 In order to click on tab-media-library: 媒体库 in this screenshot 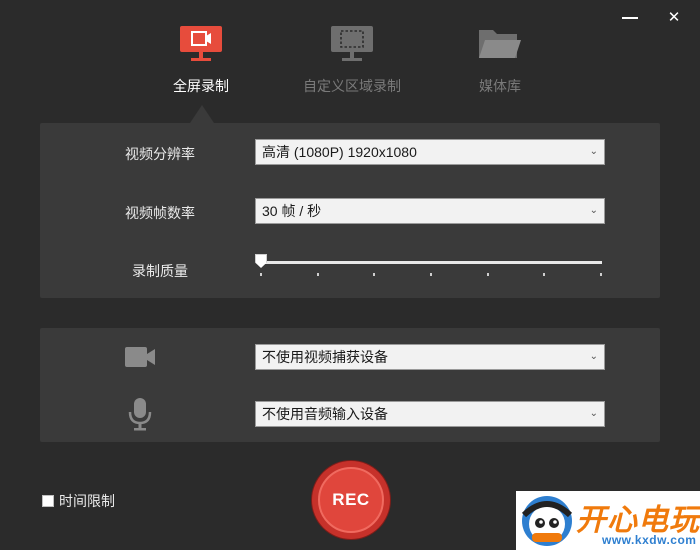, I will do `click(500, 60)`.